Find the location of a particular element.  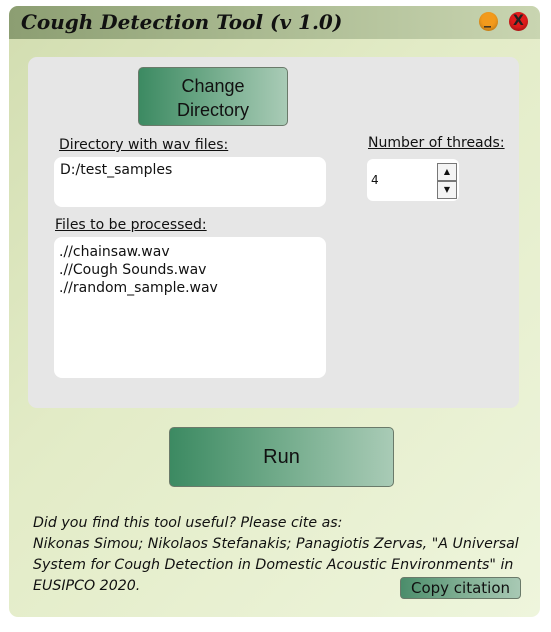

window-title: Cough Detection Tool (v 1.0) is located at coordinates (182, 22).